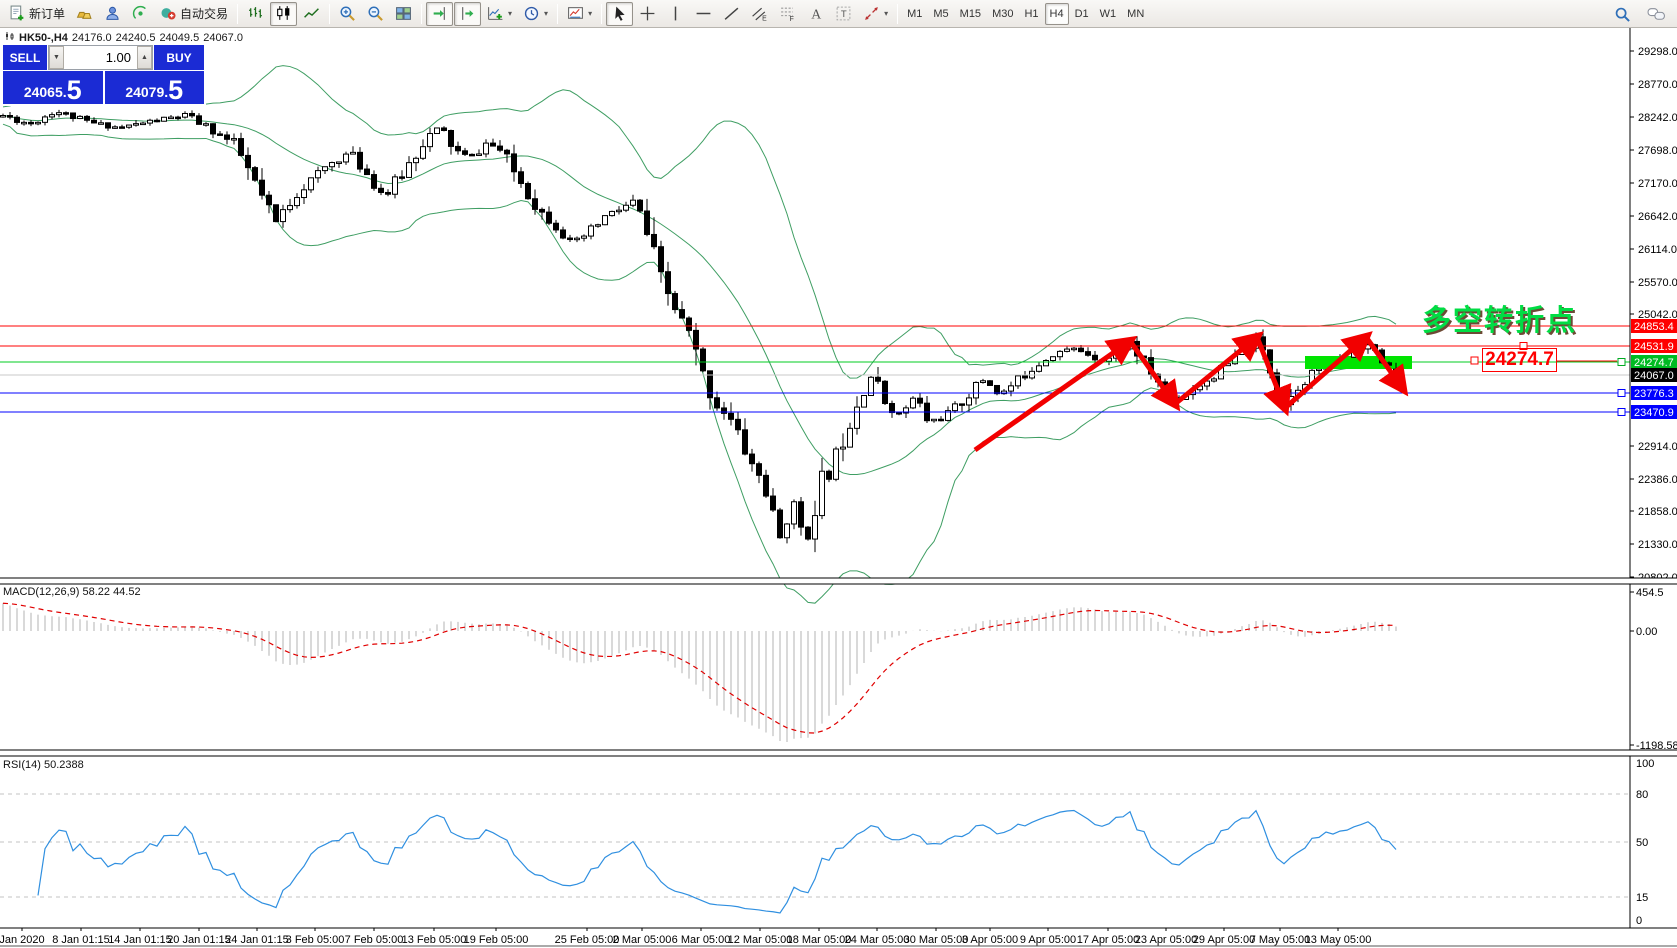 This screenshot has width=1677, height=948. What do you see at coordinates (47, 14) in the screenshot?
I see `new-order-label: 新订单` at bounding box center [47, 14].